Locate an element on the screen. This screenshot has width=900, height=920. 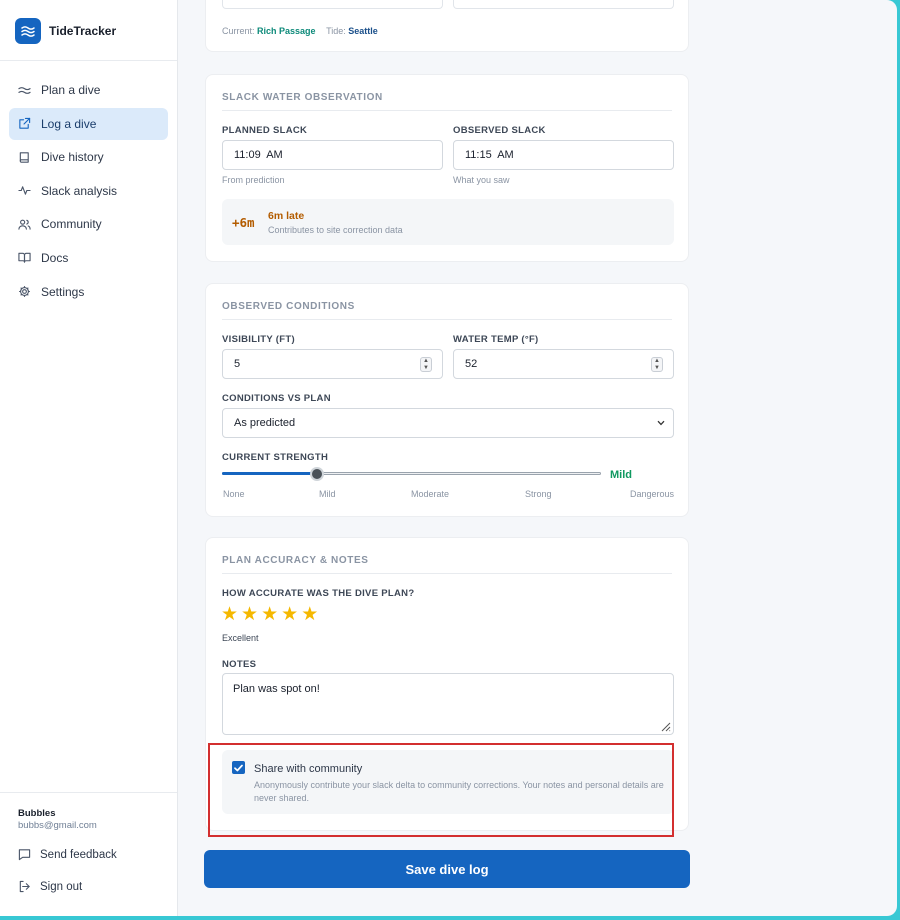
water-temp-input: 52 ▲ ▼ is located at coordinates (563, 364).